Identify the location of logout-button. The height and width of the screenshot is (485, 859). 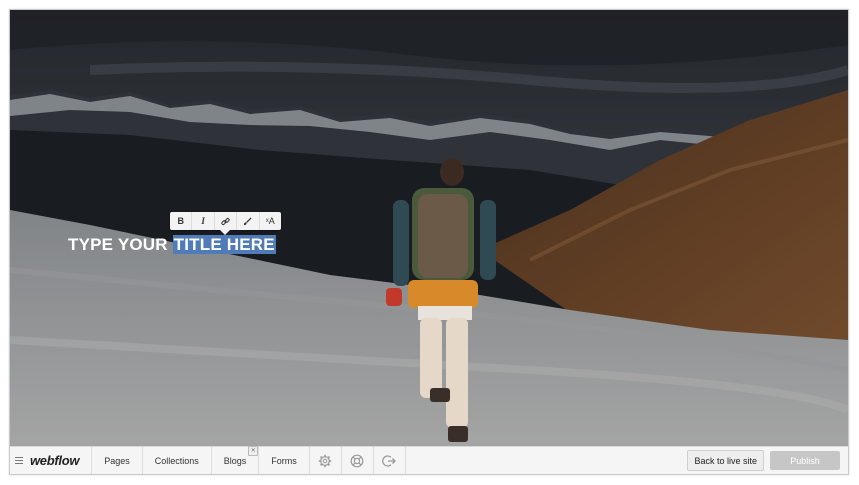
(390, 460).